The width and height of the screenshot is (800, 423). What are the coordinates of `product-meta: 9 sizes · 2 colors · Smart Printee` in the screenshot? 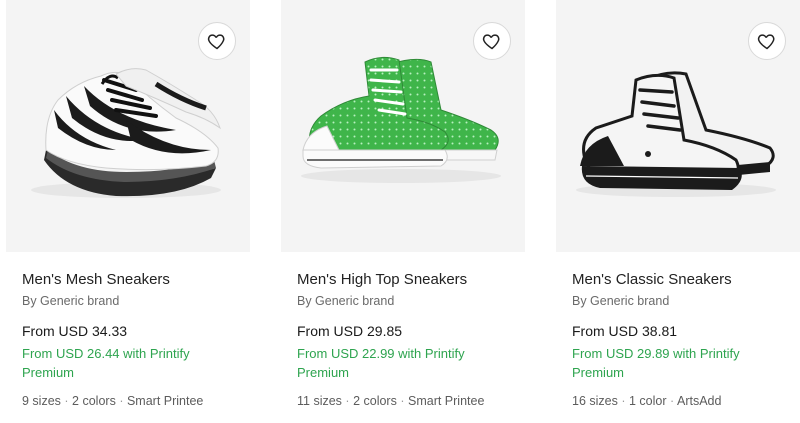 It's located at (128, 401).